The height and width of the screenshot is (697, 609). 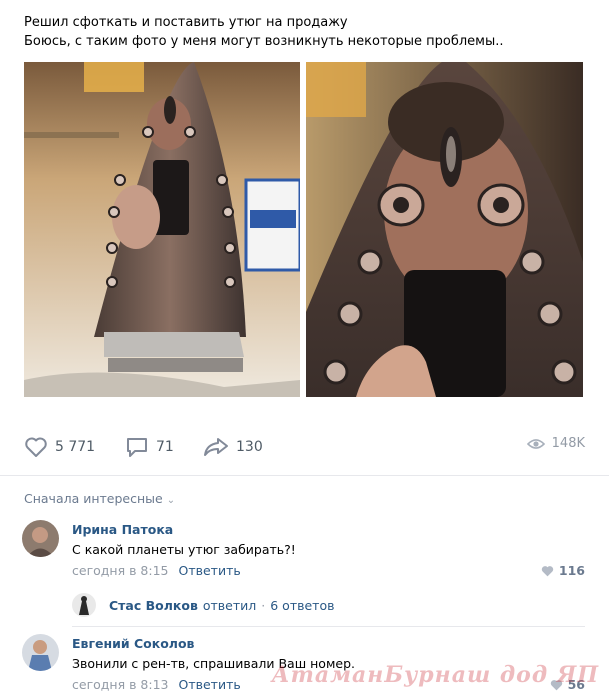 What do you see at coordinates (216, 447) in the screenshot?
I see `share-icon` at bounding box center [216, 447].